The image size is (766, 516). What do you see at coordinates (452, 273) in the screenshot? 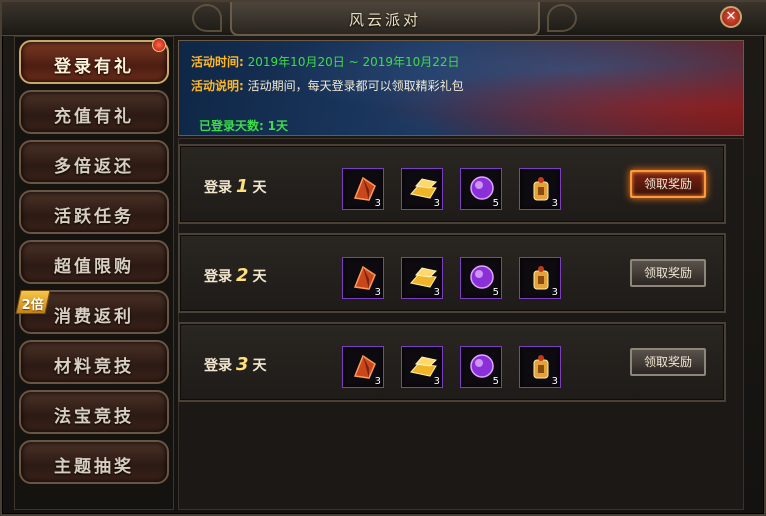
I see `reward-row: 登录 2 天 3 3 5 3 领取奖励` at bounding box center [452, 273].